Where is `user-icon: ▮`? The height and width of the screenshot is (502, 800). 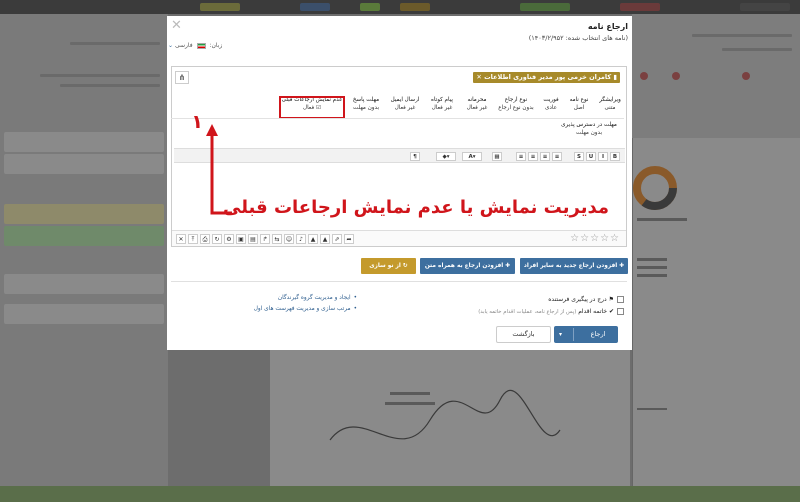
user-icon: ▮ is located at coordinates (614, 77).